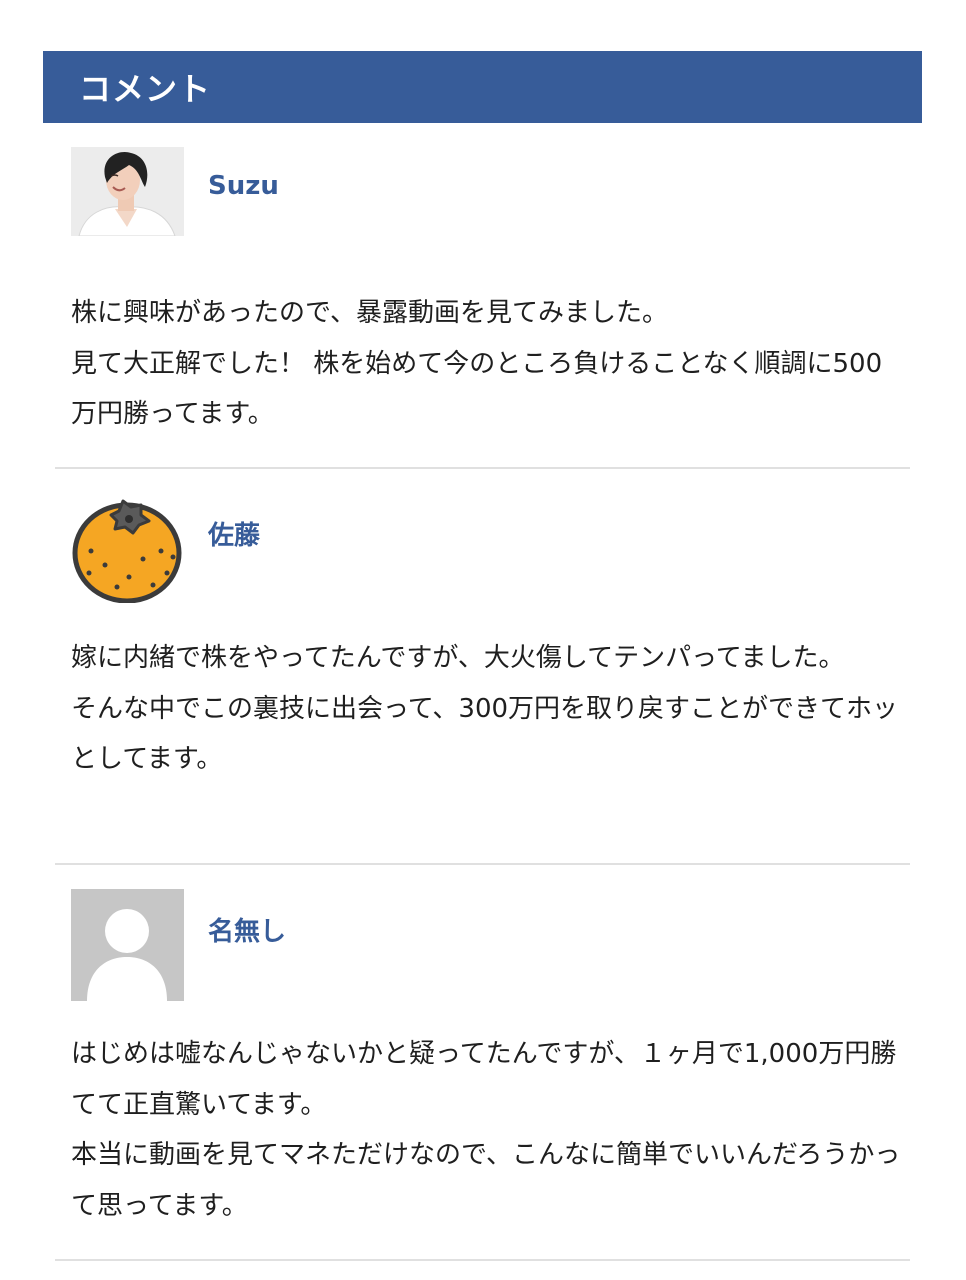 This screenshot has height=1280, width=966. I want to click on orange-fruit-icon, so click(127, 548).